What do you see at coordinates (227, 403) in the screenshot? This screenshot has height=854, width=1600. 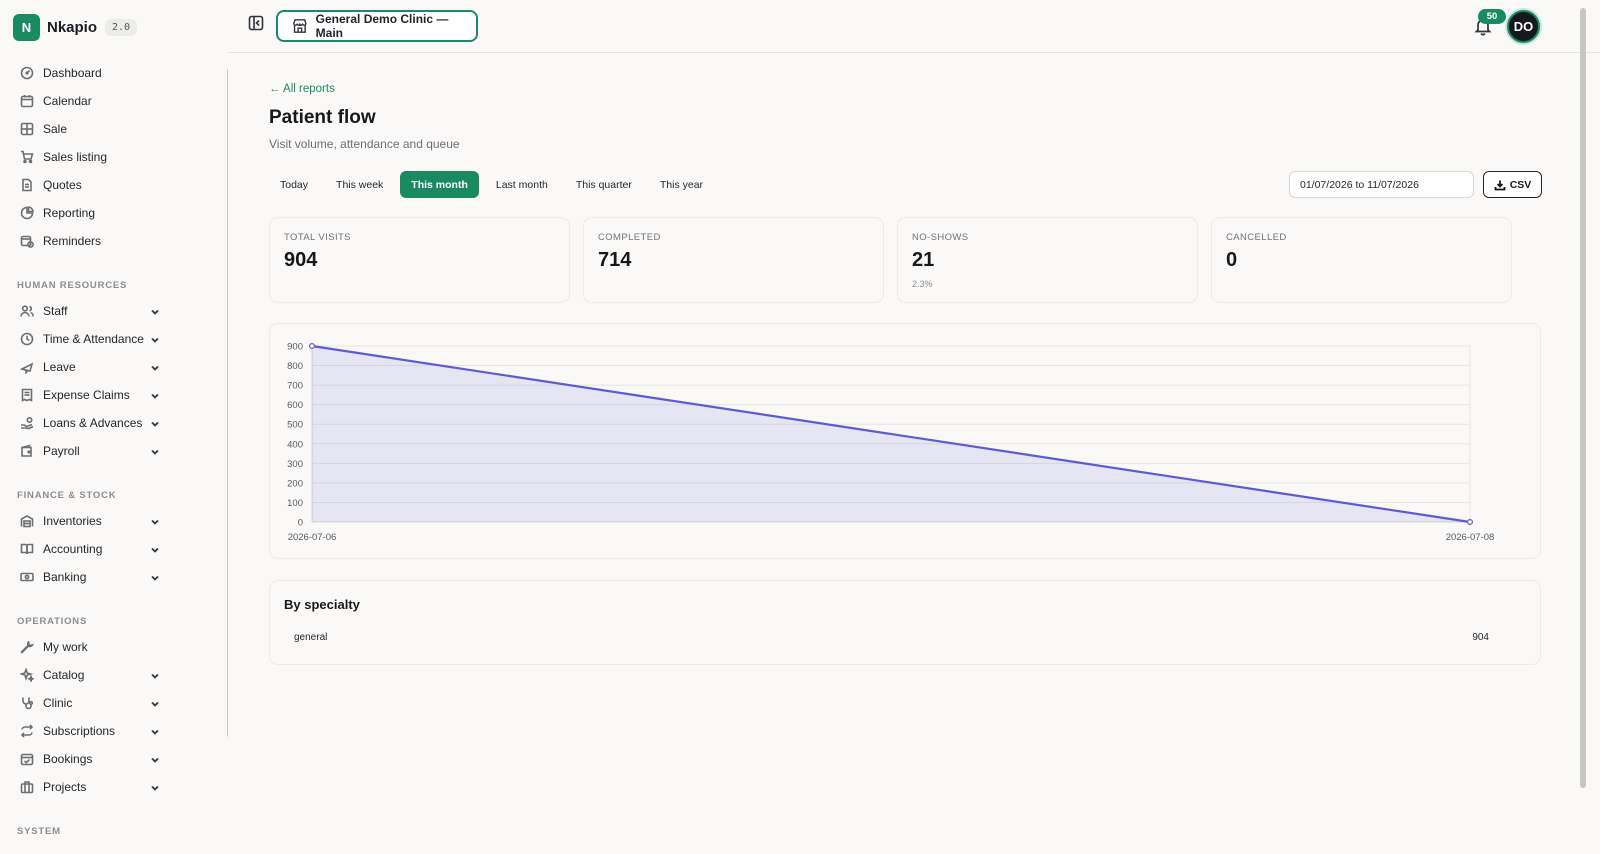 I see `sidebar-scroll-thumb` at bounding box center [227, 403].